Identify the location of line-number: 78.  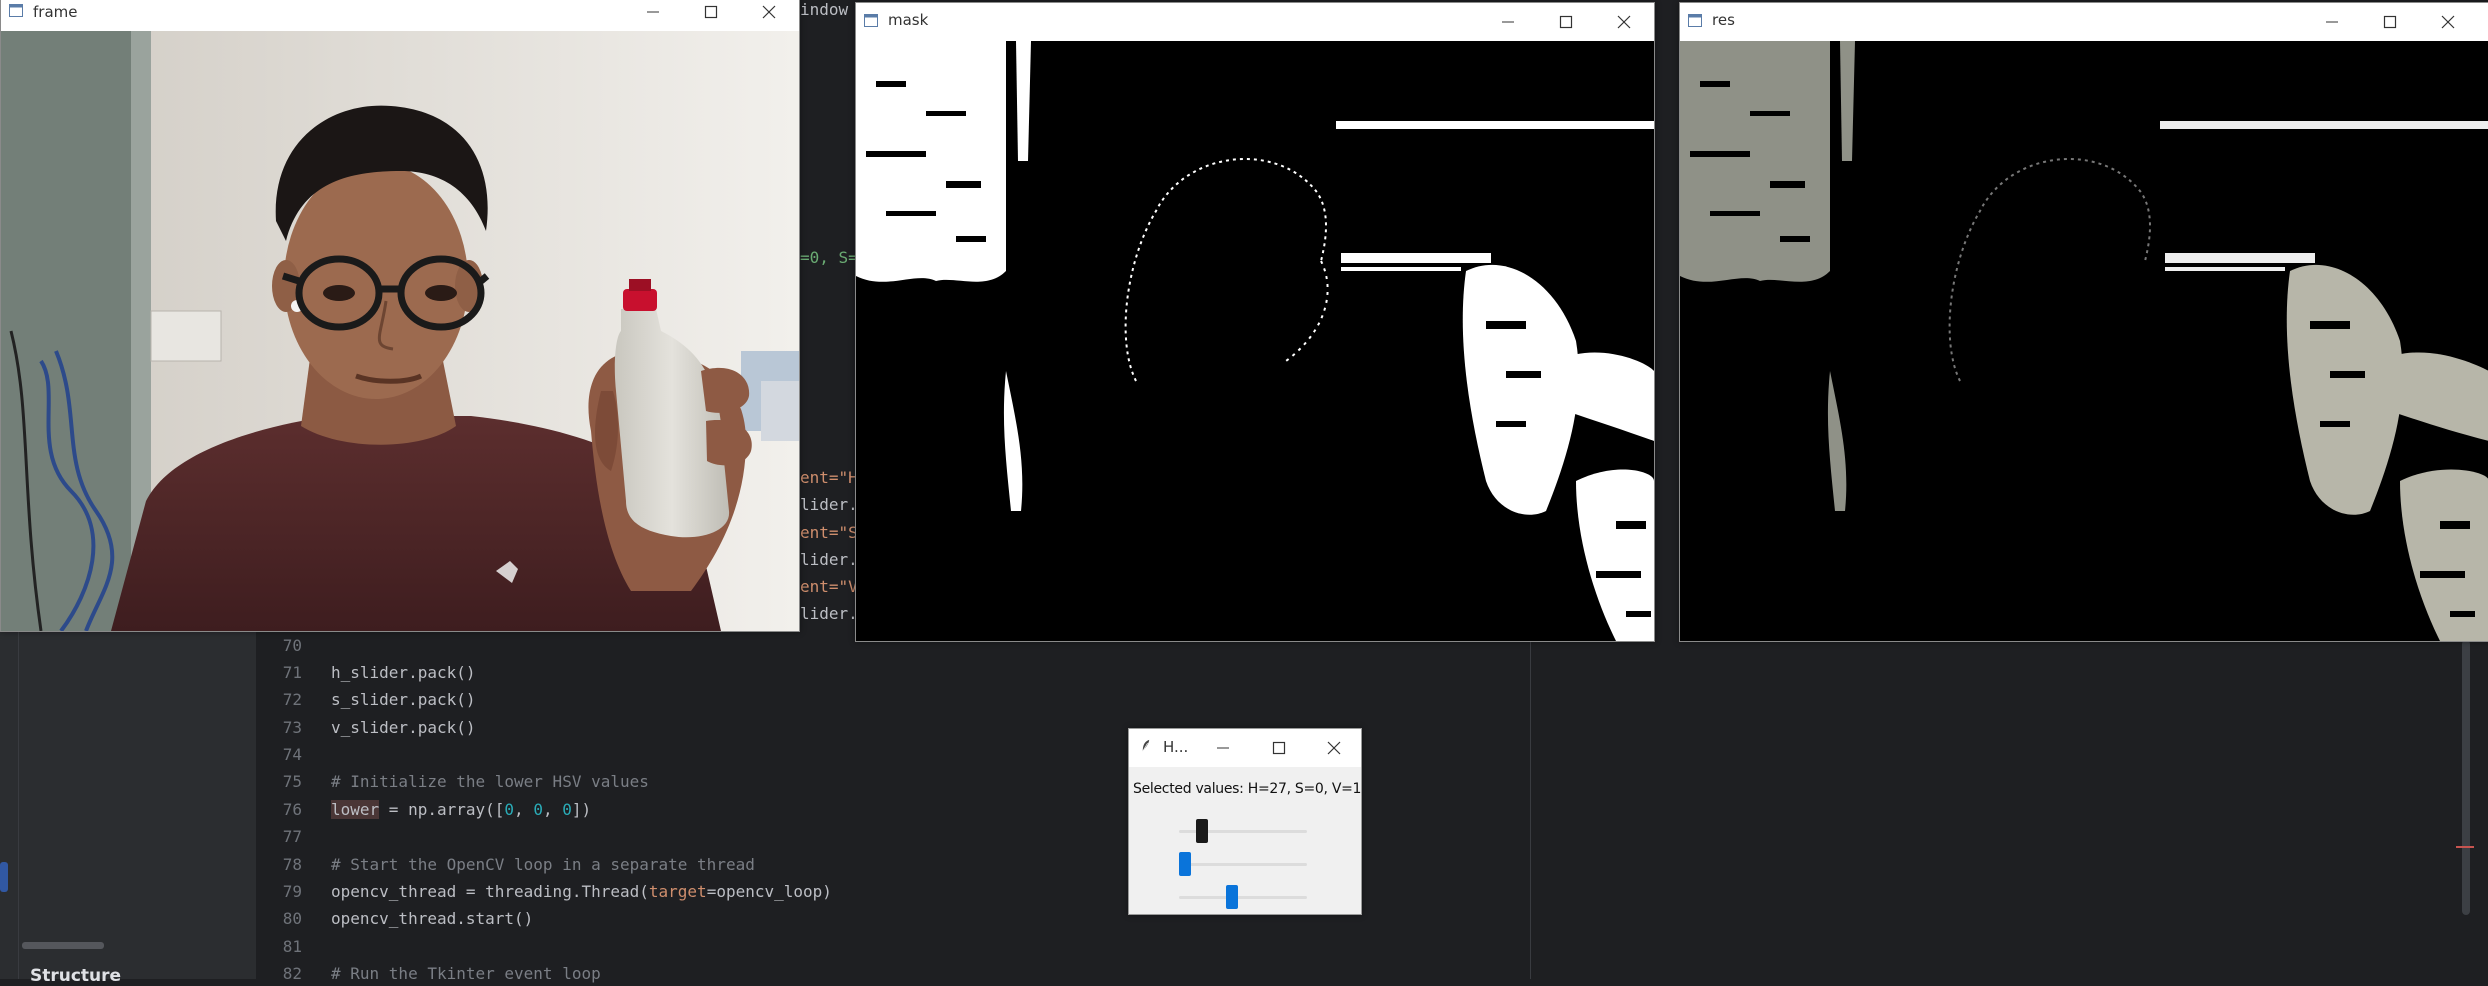
(292, 864).